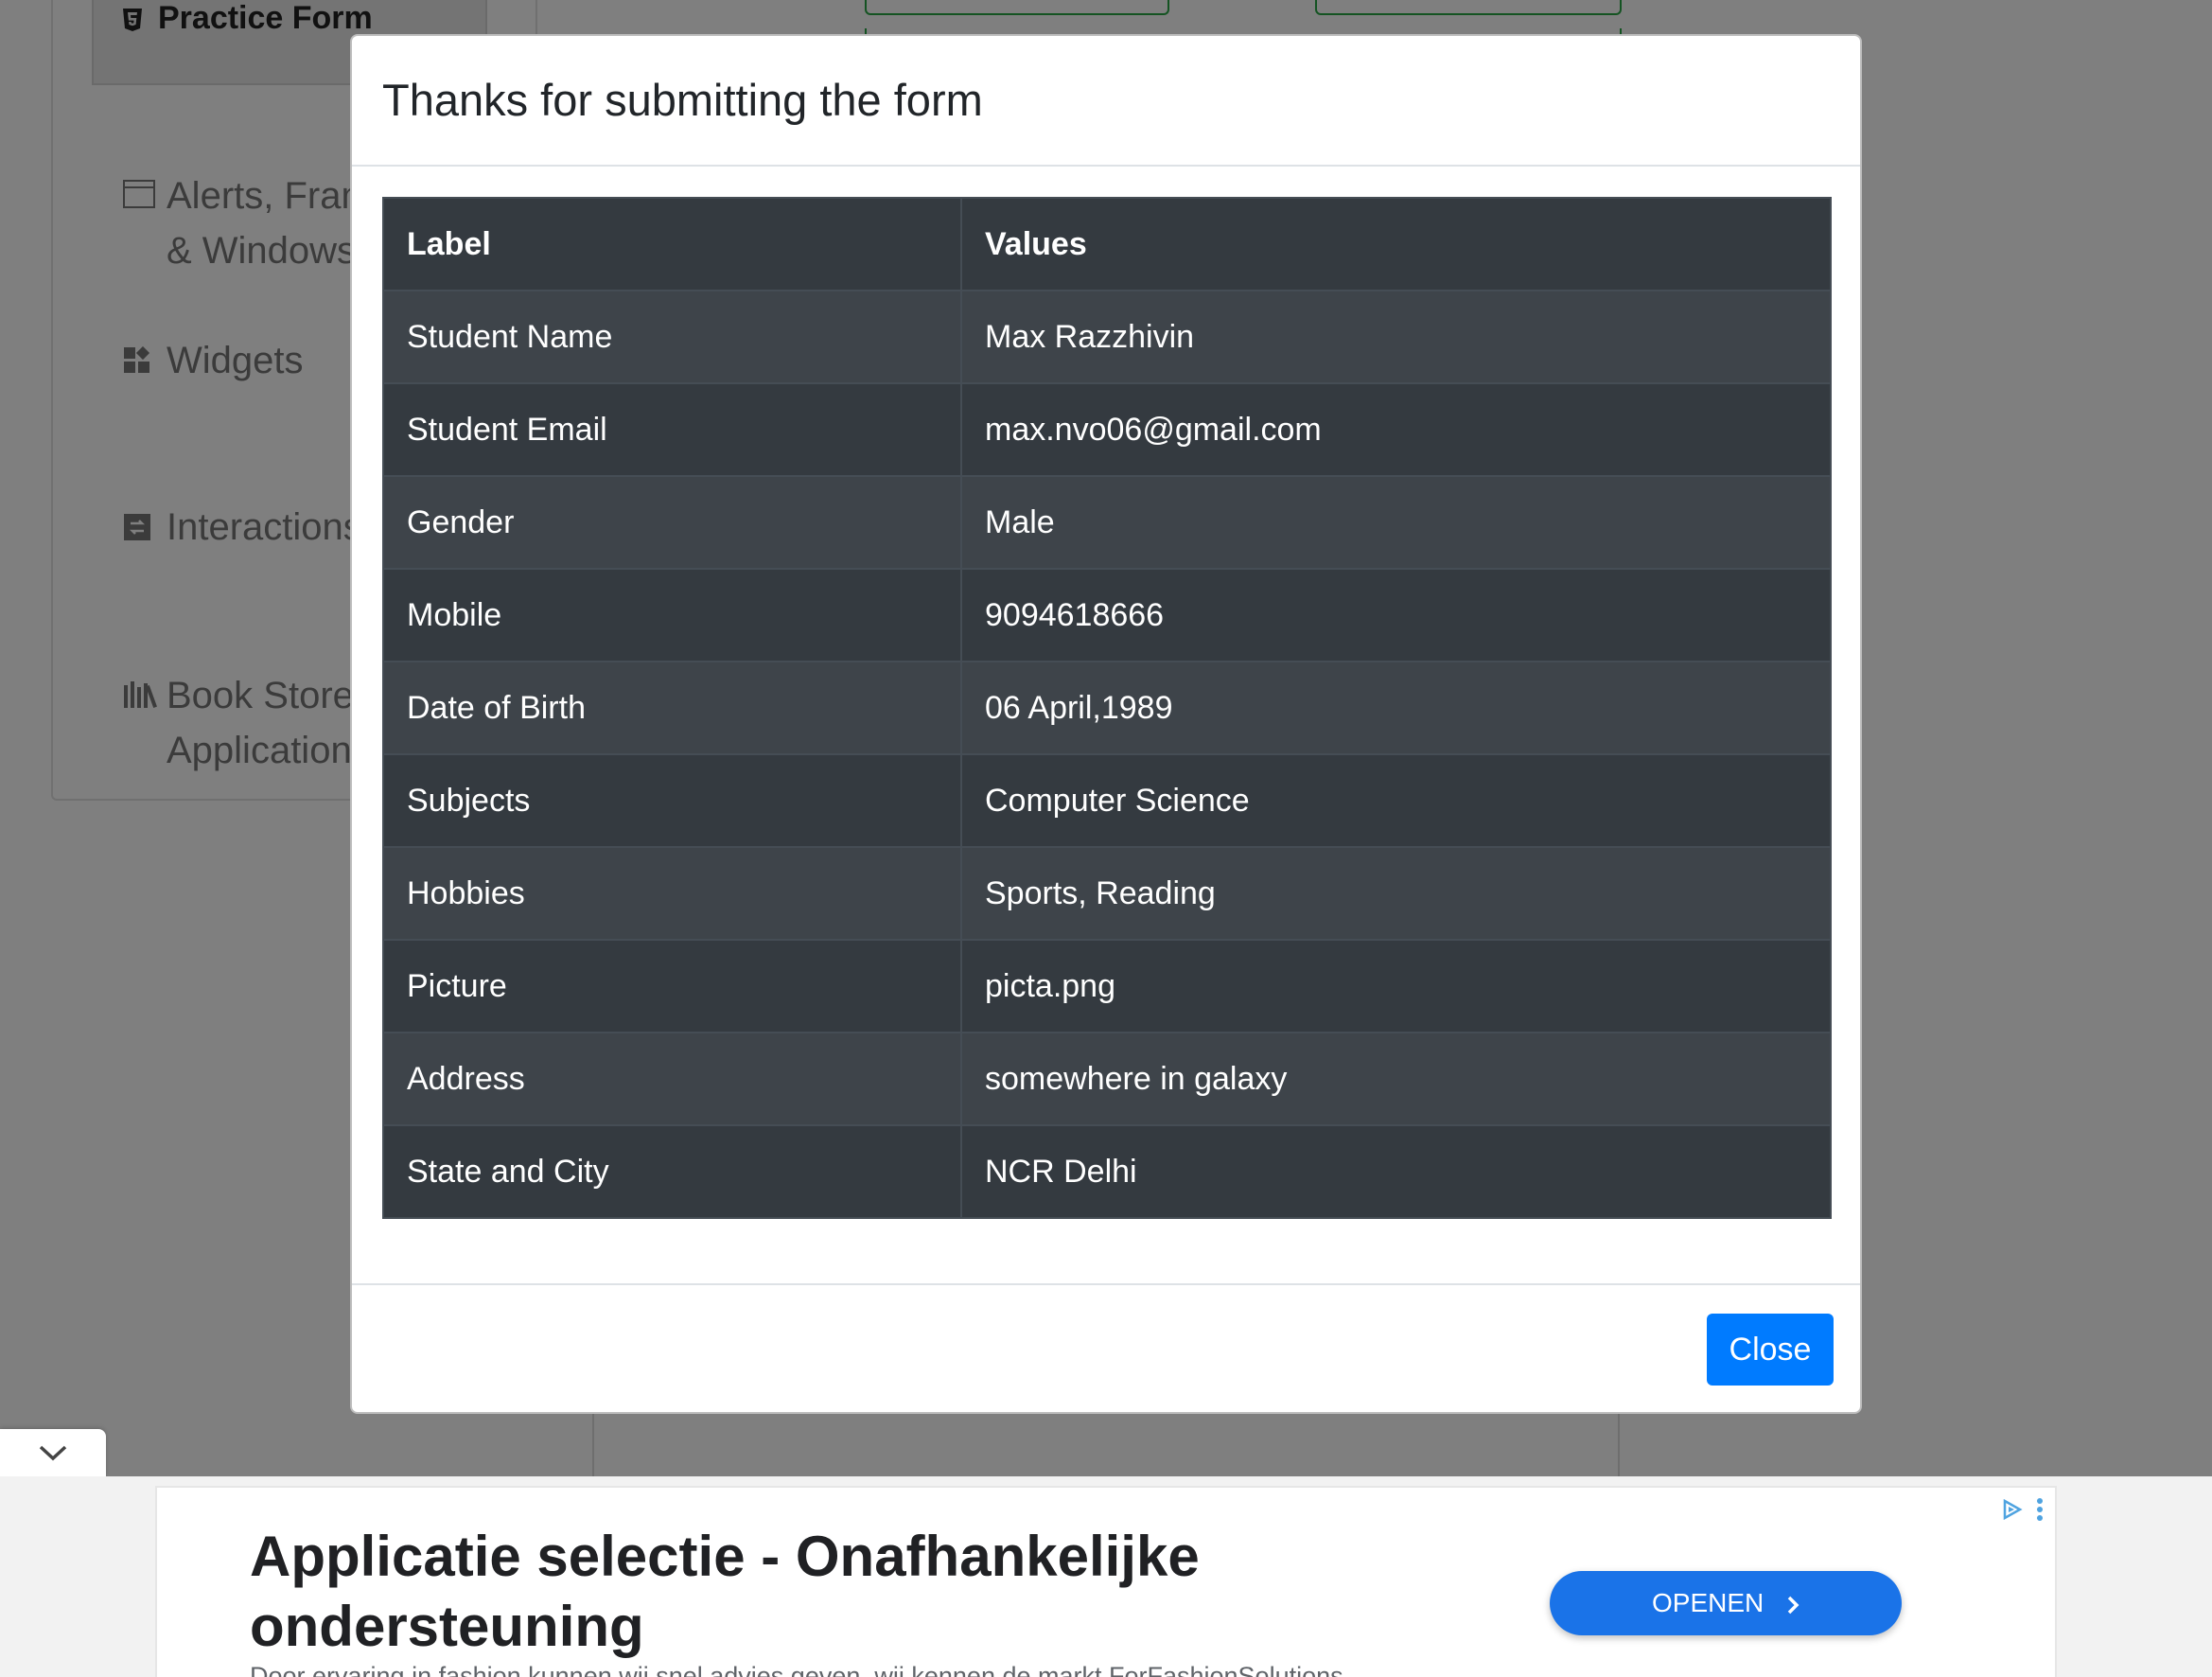 The height and width of the screenshot is (1677, 2212). Describe the element at coordinates (1395, 615) in the screenshot. I see `row-value: 9094618666` at that location.